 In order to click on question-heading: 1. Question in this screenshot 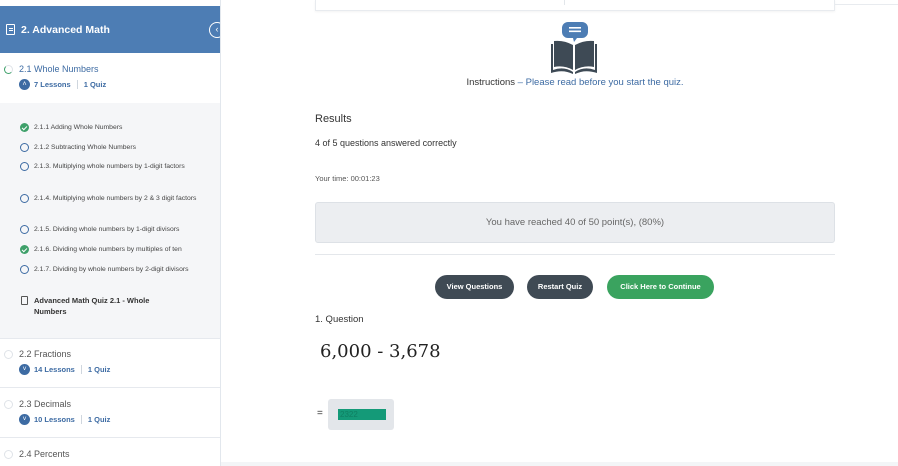, I will do `click(339, 319)`.